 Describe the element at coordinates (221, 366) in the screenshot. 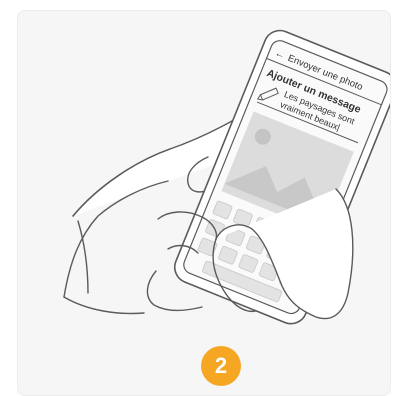

I see `step-number-badge: 2` at that location.